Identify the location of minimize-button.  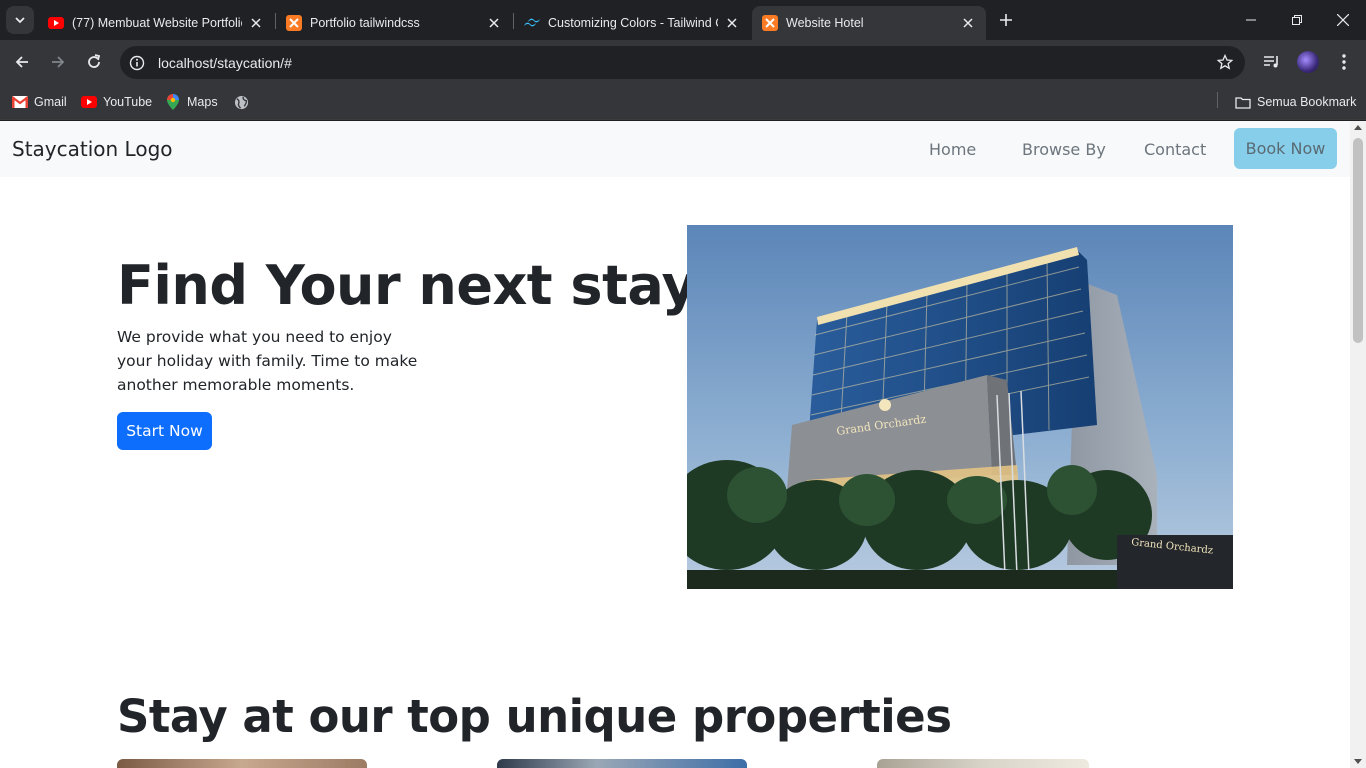
(1251, 20).